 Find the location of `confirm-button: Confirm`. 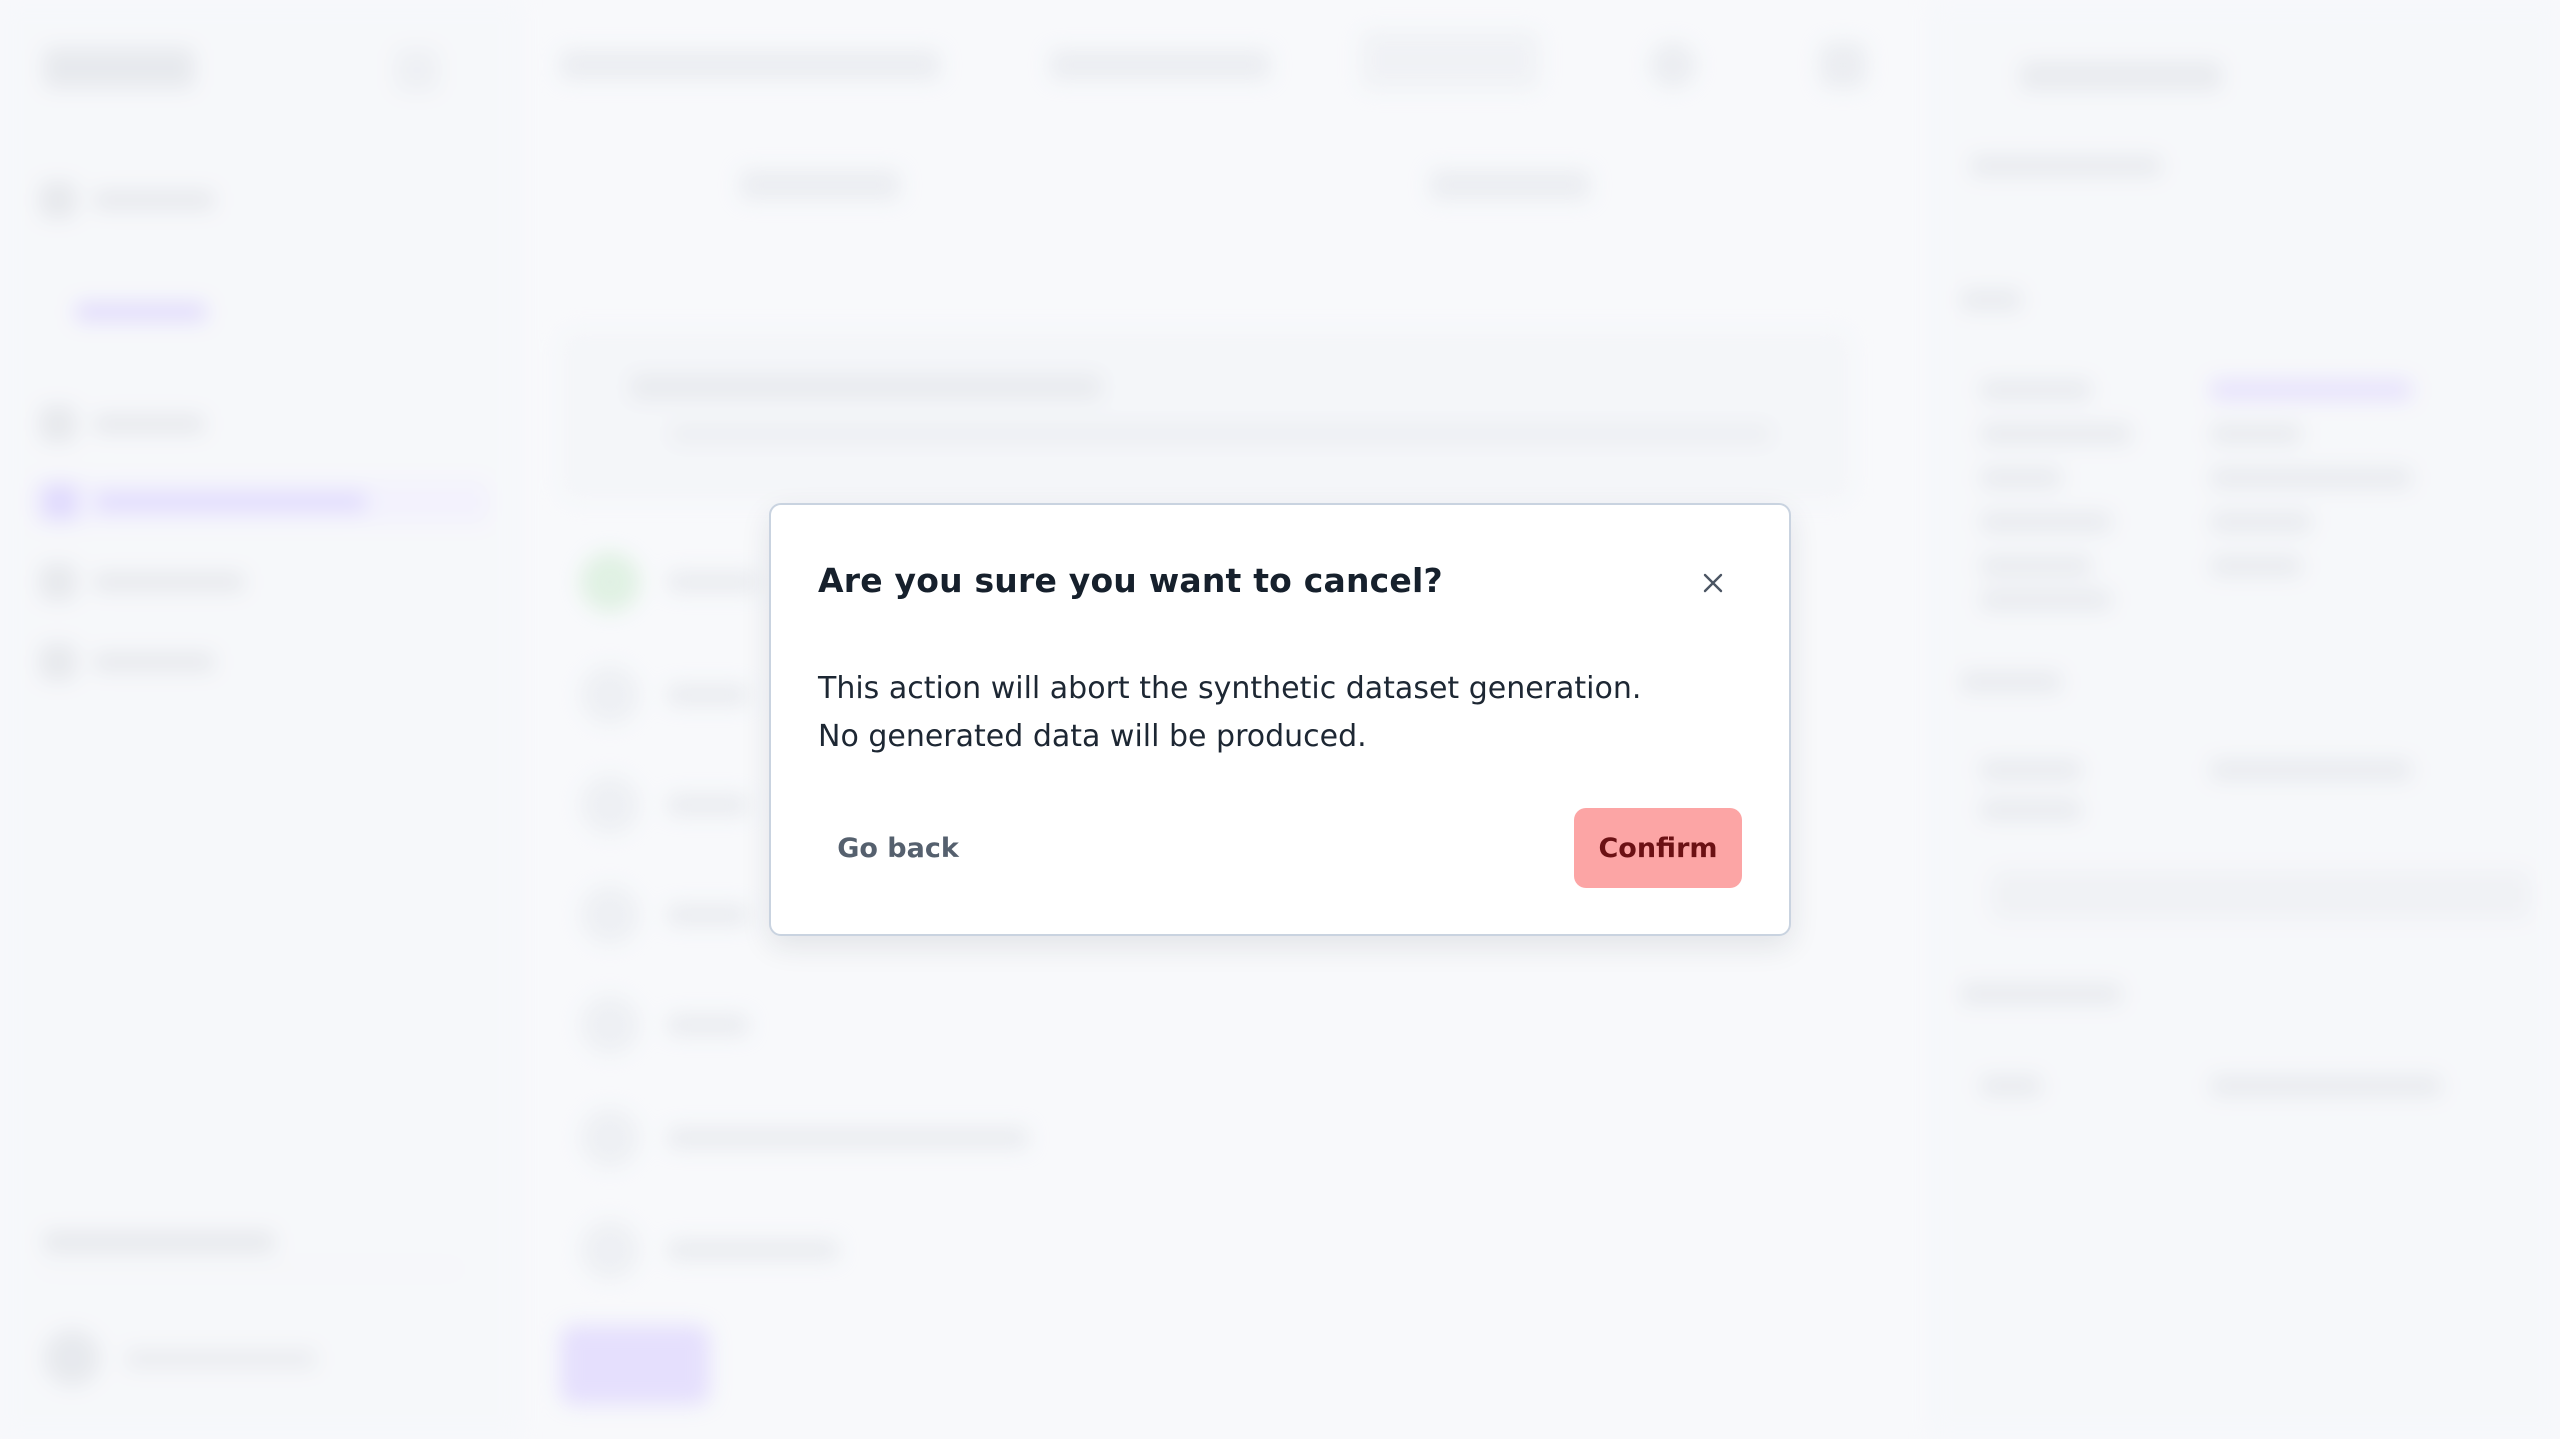

confirm-button: Confirm is located at coordinates (1658, 848).